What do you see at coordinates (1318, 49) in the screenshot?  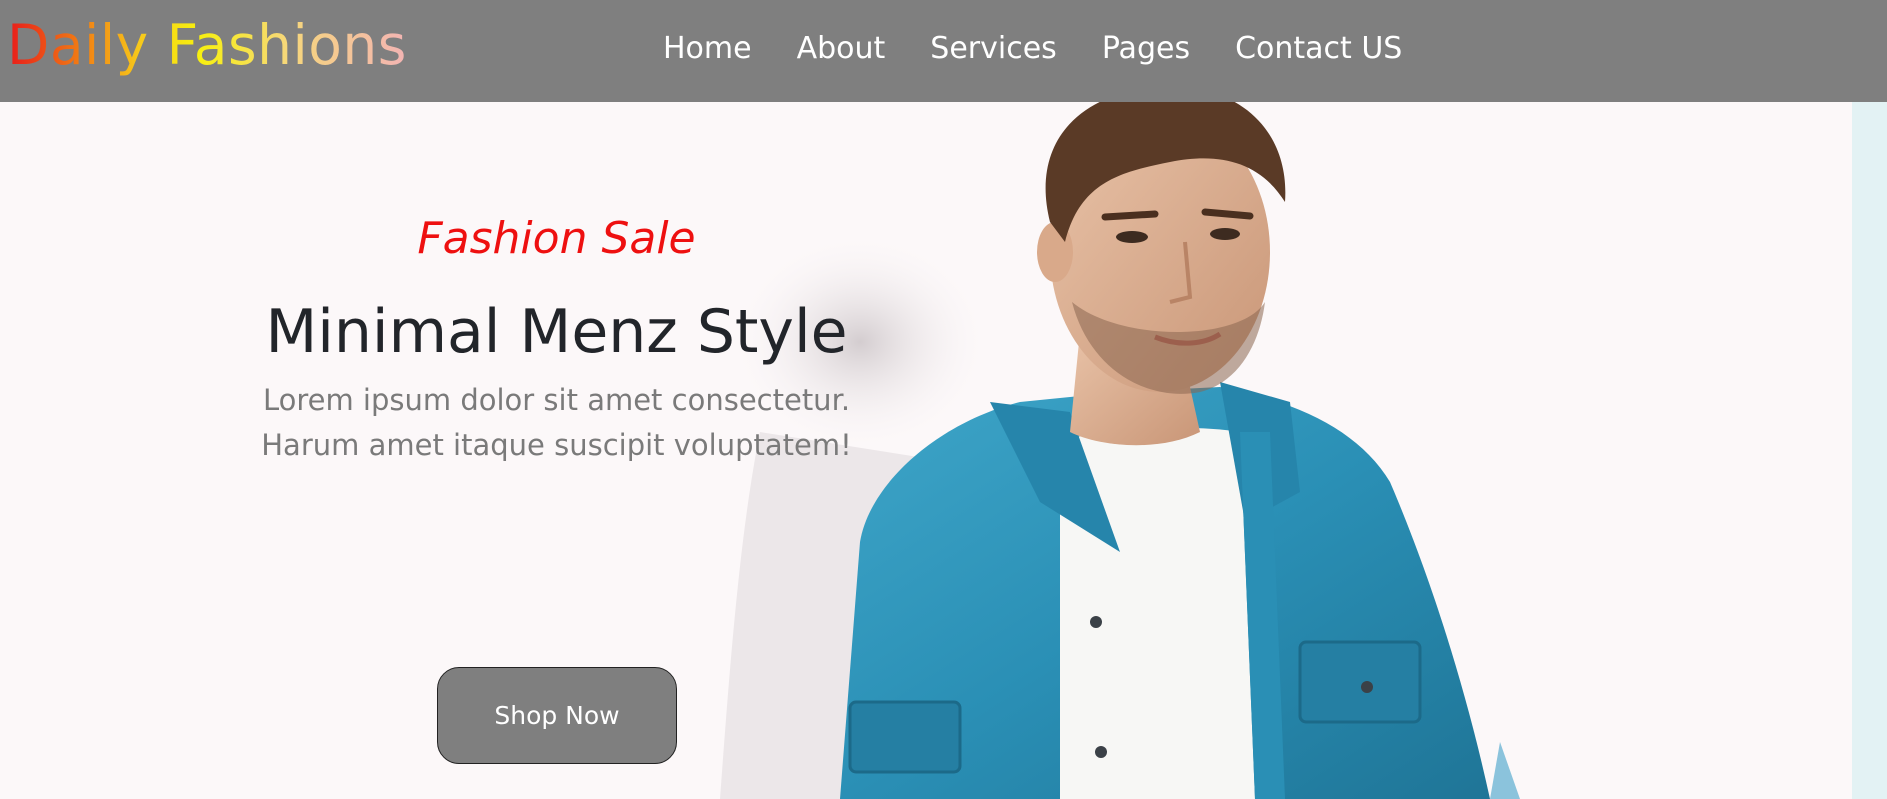 I see `nav-item-contact: Contact US` at bounding box center [1318, 49].